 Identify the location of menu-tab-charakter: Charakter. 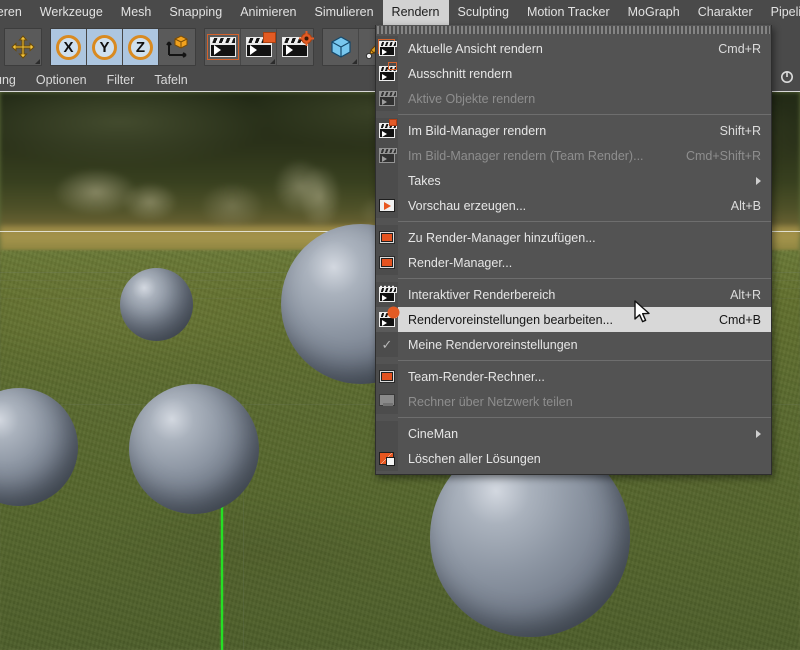
(725, 12).